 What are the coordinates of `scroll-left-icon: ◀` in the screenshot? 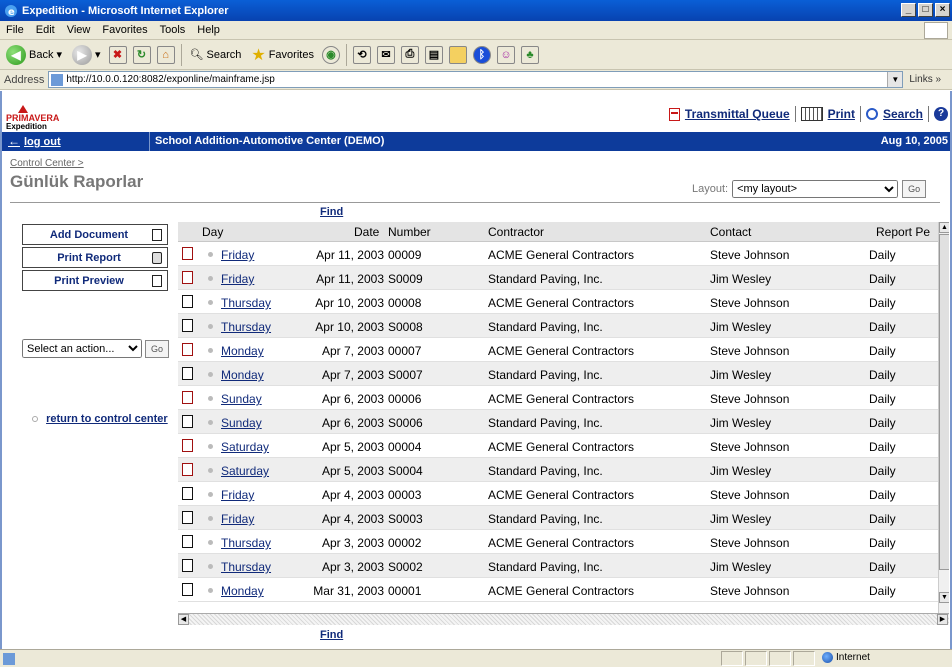 It's located at (183, 619).